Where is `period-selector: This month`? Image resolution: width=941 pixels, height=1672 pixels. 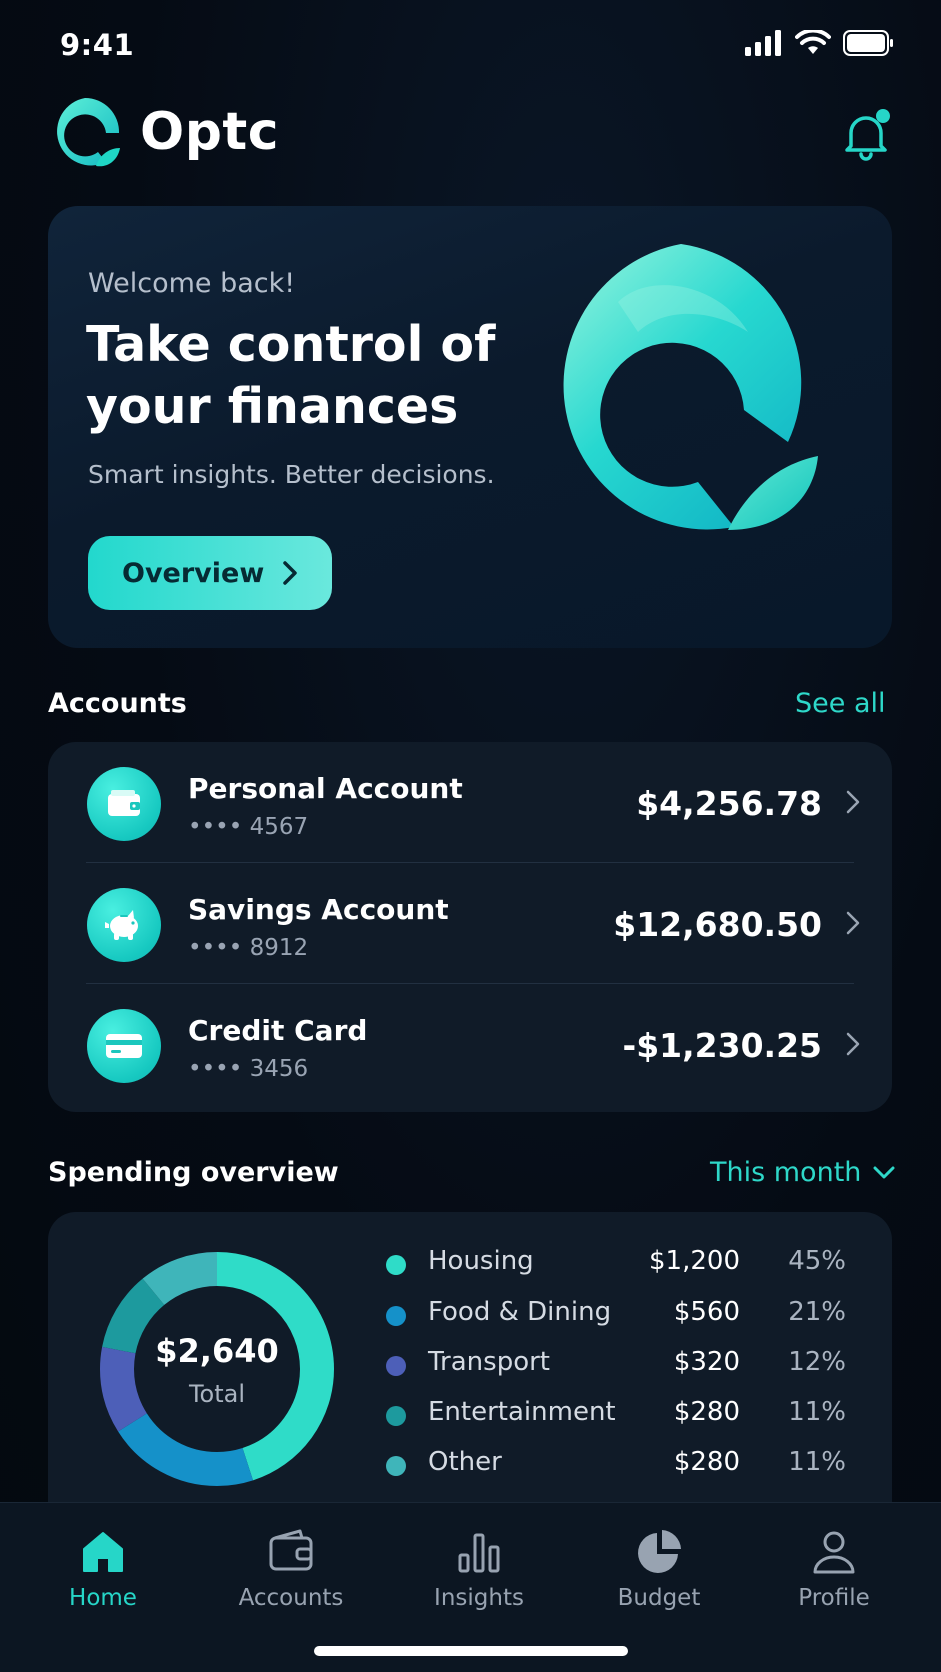 period-selector: This month is located at coordinates (802, 1172).